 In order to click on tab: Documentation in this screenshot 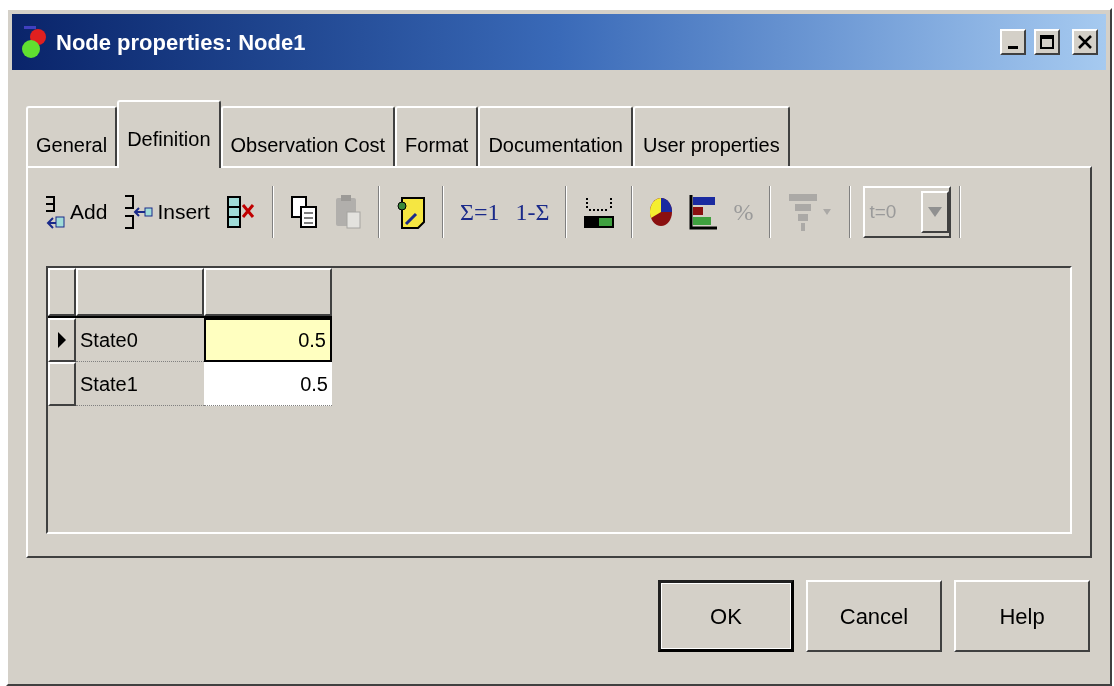, I will do `click(555, 136)`.